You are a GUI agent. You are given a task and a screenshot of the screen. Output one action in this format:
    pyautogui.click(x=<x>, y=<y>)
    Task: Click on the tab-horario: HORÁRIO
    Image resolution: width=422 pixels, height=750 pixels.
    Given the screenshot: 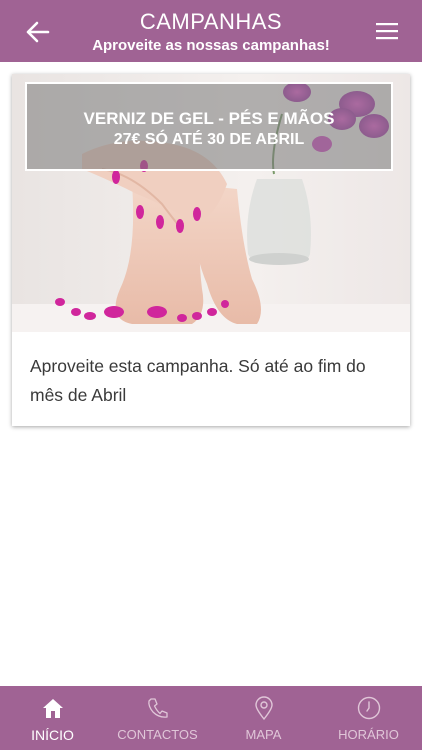 What is the action you would take?
    pyautogui.click(x=368, y=718)
    